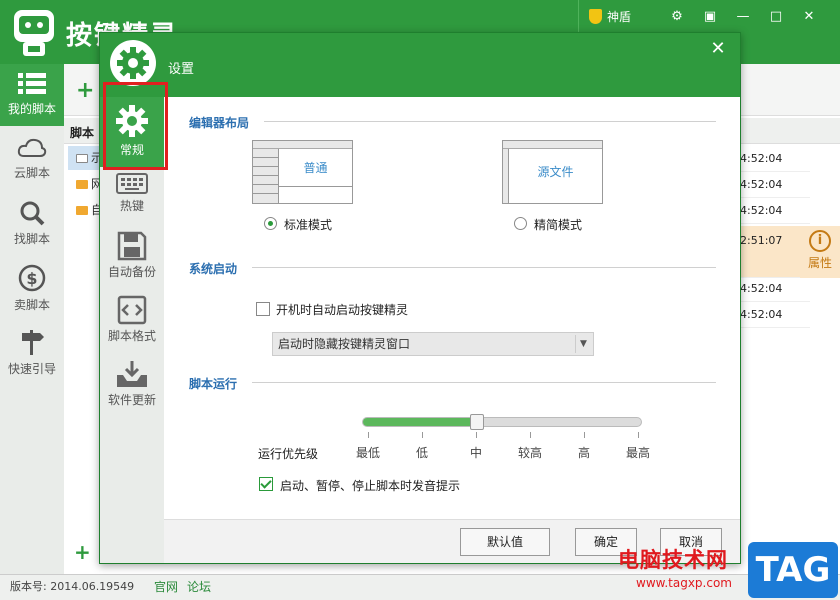  Describe the element at coordinates (32, 278) in the screenshot. I see `dollar-icon: $` at that location.